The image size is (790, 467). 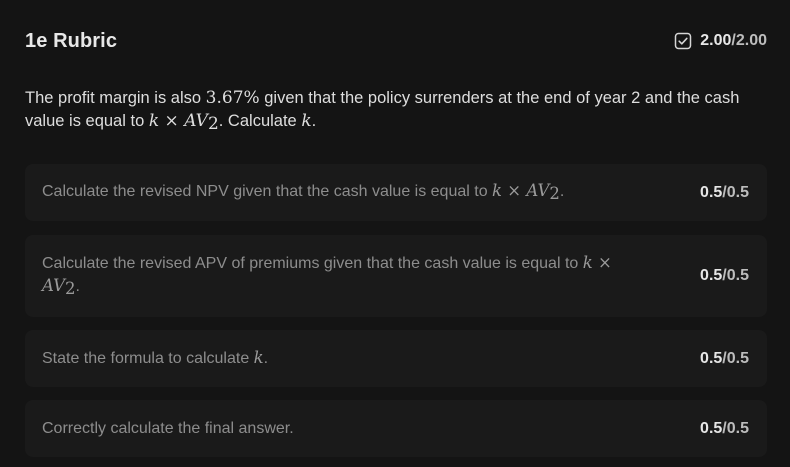 I want to click on question-part: ., so click(x=314, y=121).